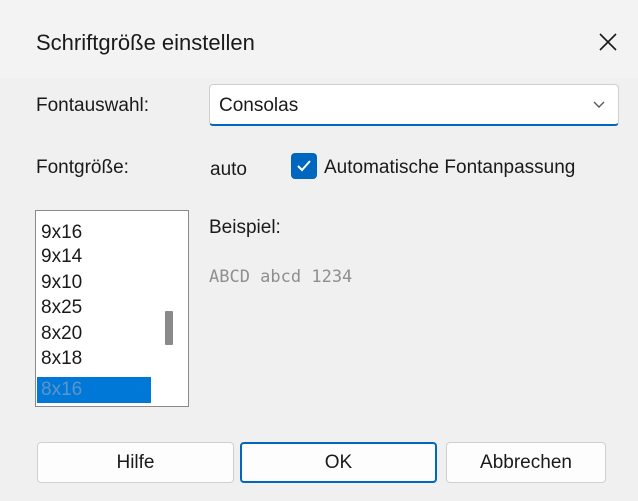 The width and height of the screenshot is (638, 501). What do you see at coordinates (245, 227) in the screenshot?
I see `preview-label: Beispiel:` at bounding box center [245, 227].